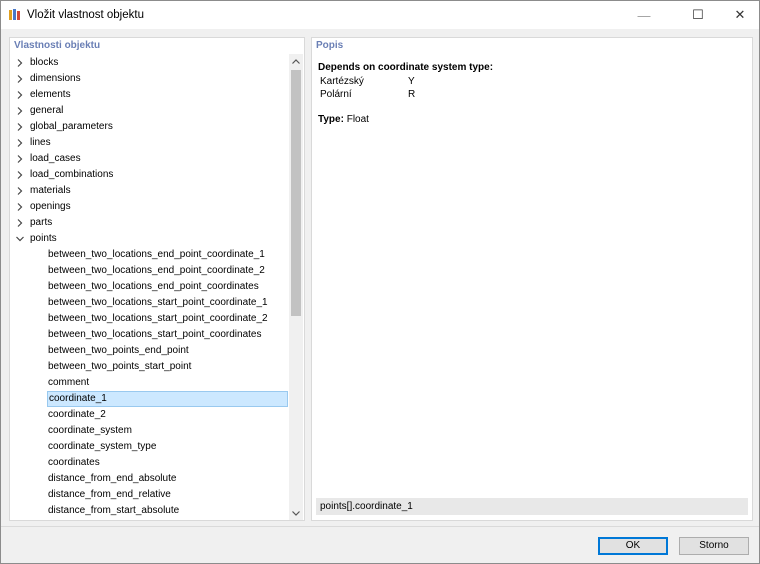 The width and height of the screenshot is (760, 564). I want to click on ok-button: OK, so click(633, 546).